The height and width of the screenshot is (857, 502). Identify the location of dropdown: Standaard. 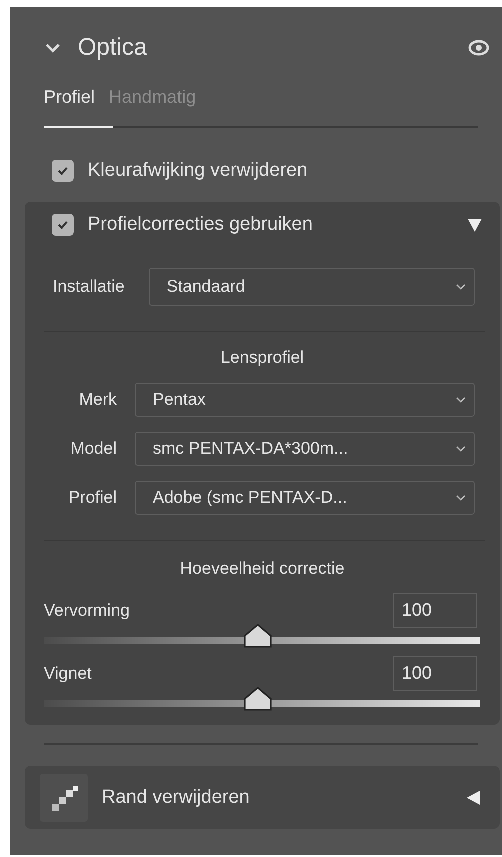
(311, 287).